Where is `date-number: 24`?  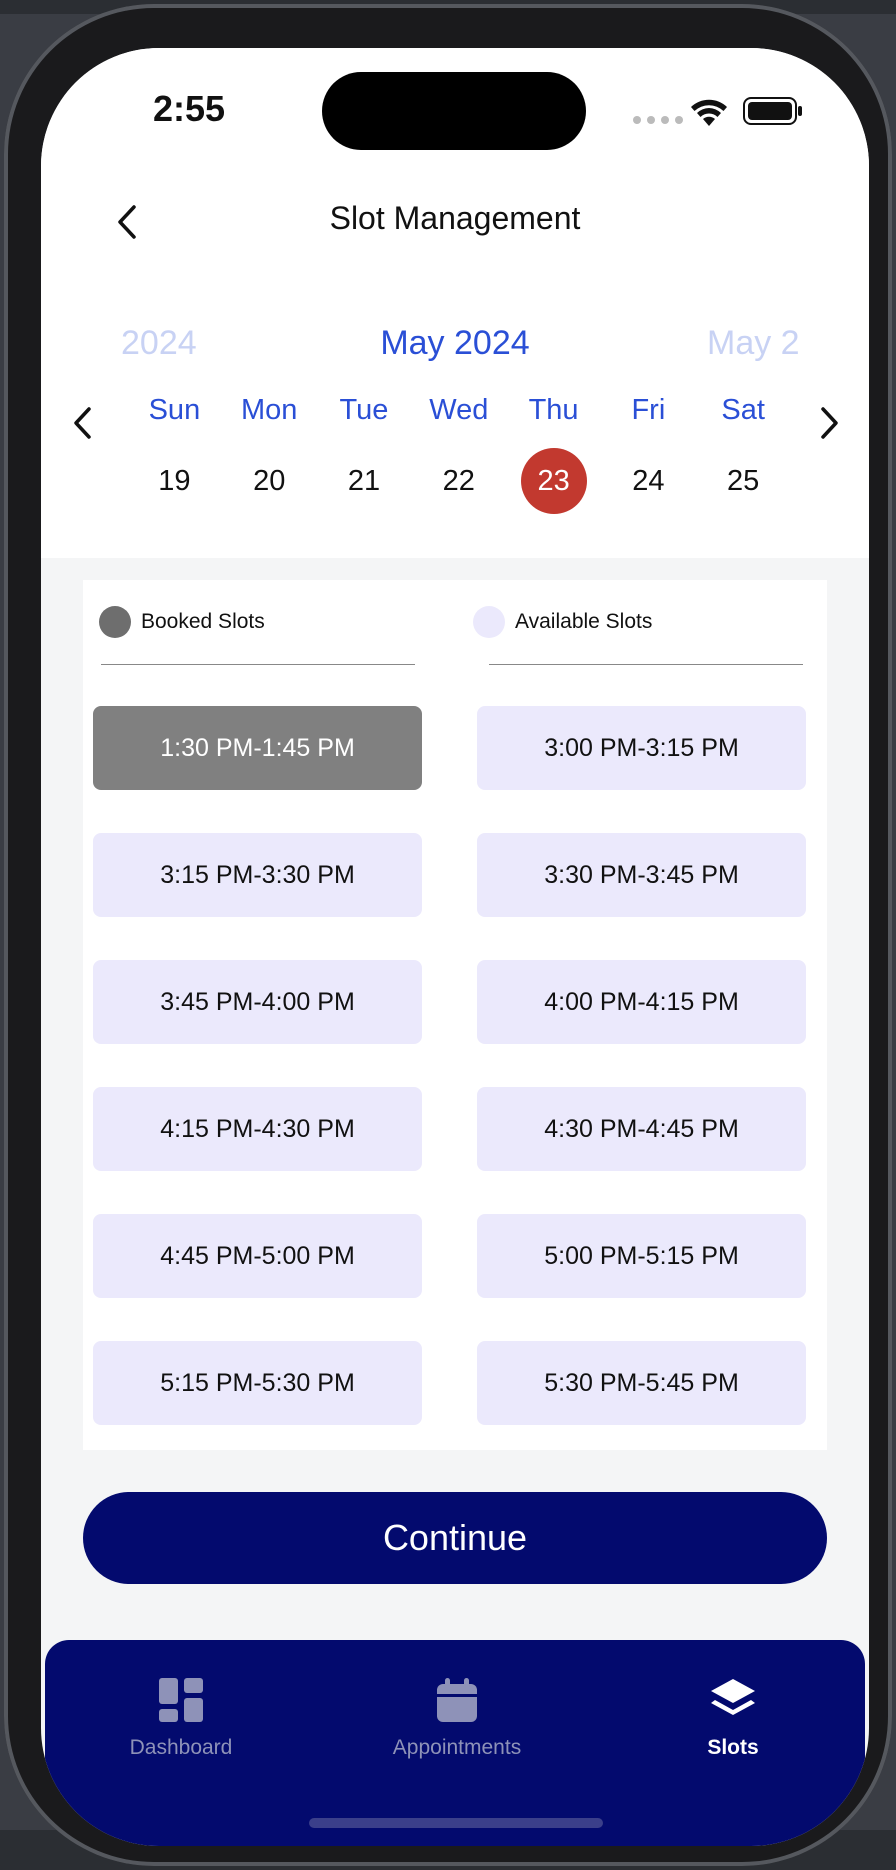
date-number: 24 is located at coordinates (648, 480).